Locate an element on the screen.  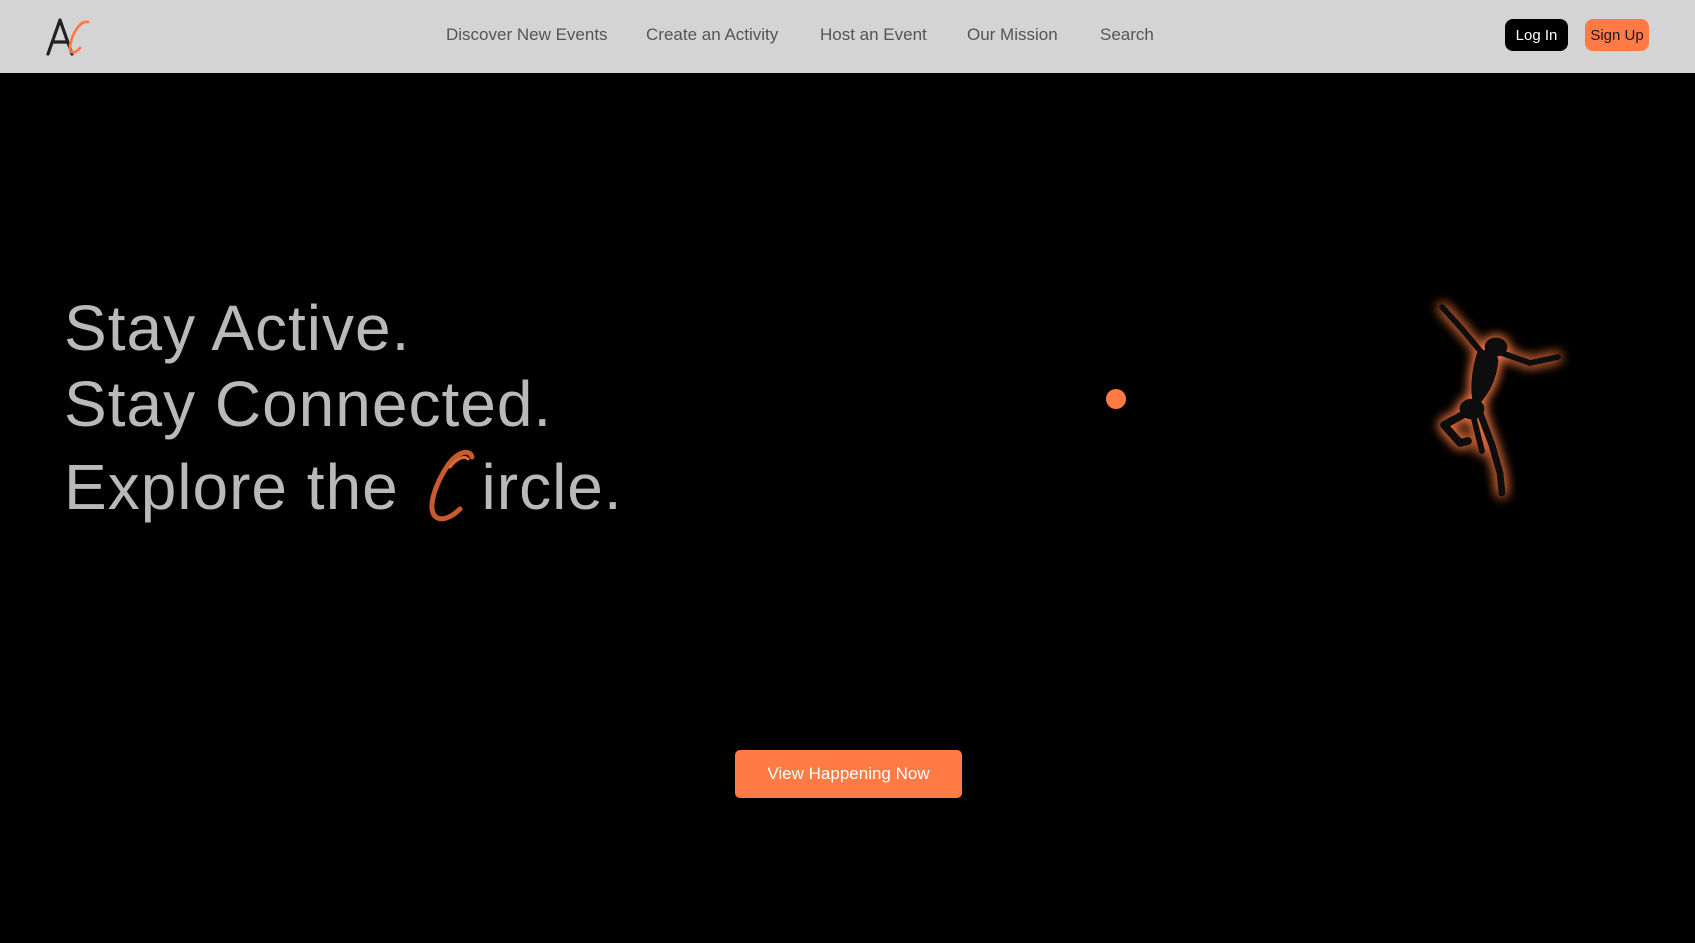
nav-host-event: Host an Event is located at coordinates (873, 35).